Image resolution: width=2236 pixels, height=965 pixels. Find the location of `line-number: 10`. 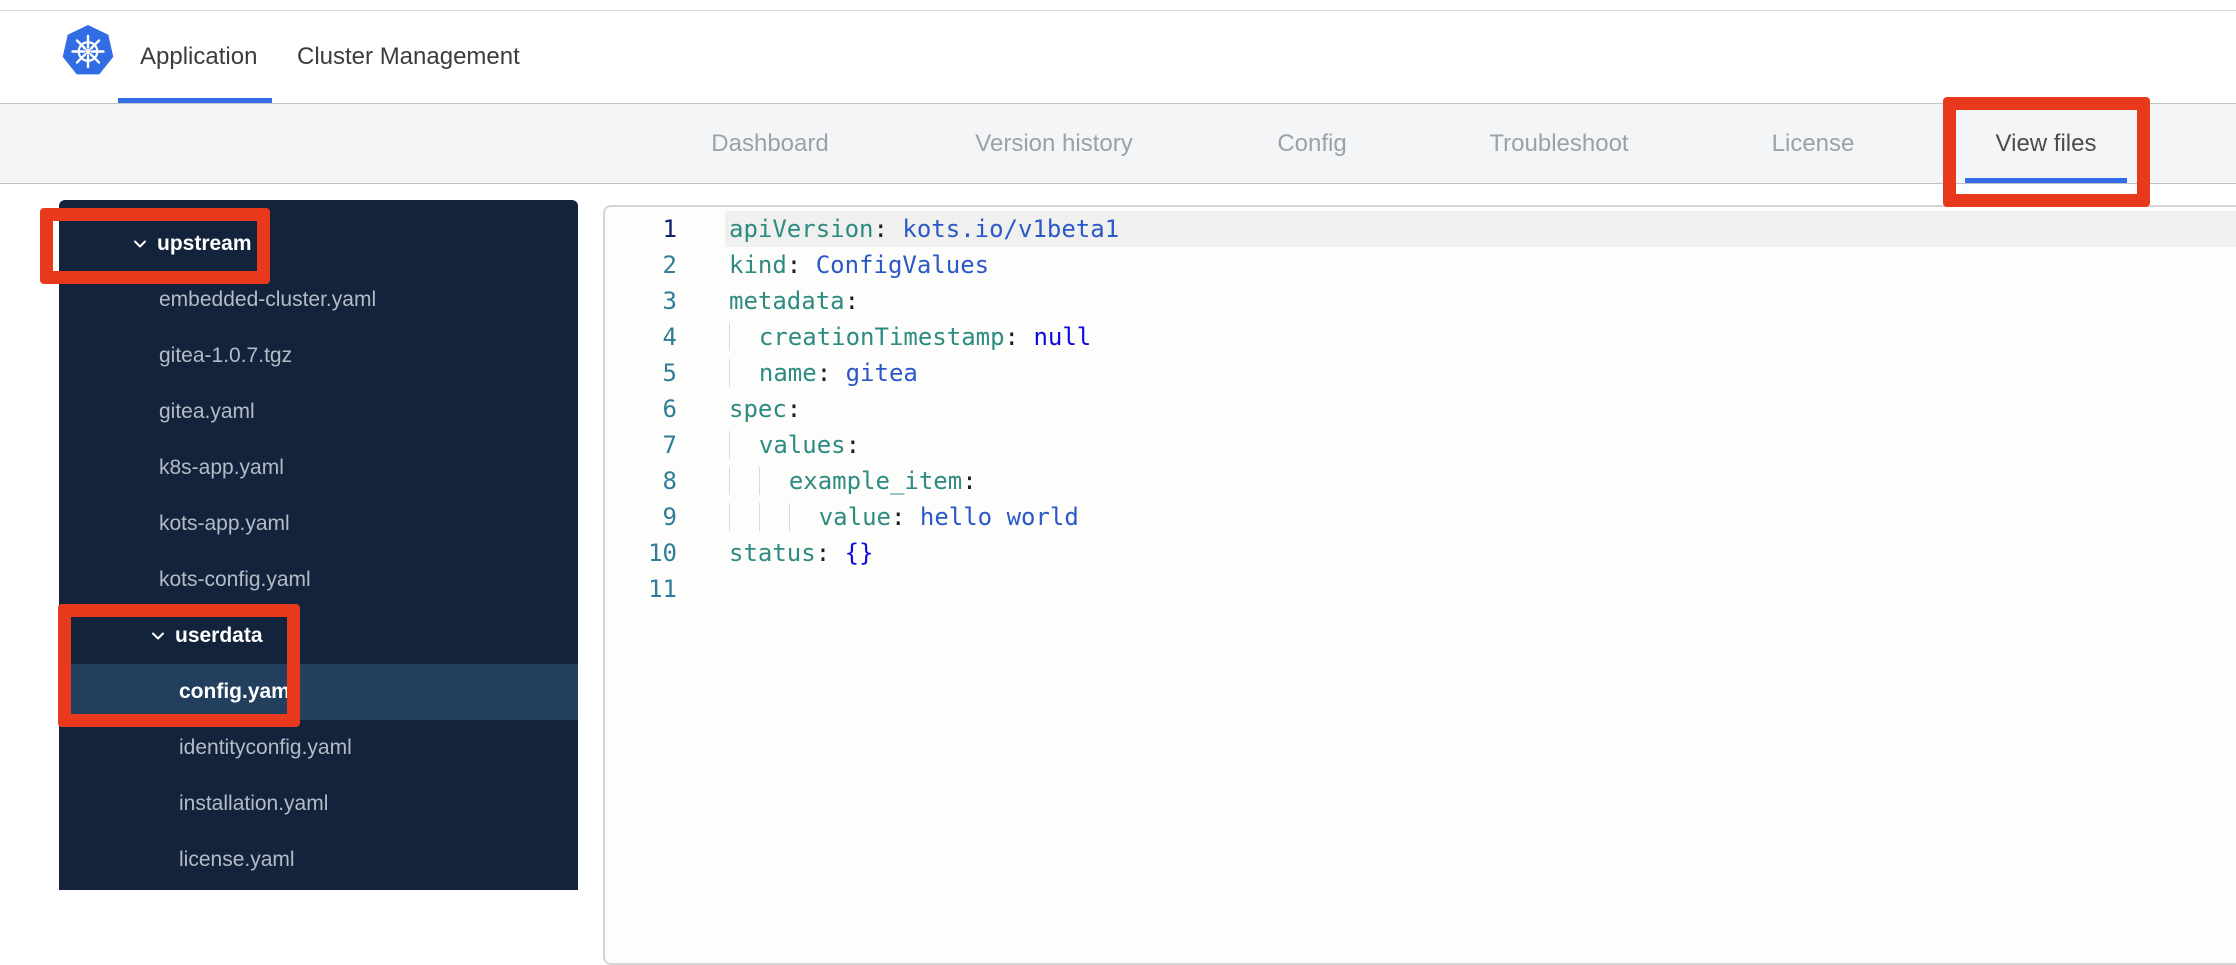

line-number: 10 is located at coordinates (662, 553).